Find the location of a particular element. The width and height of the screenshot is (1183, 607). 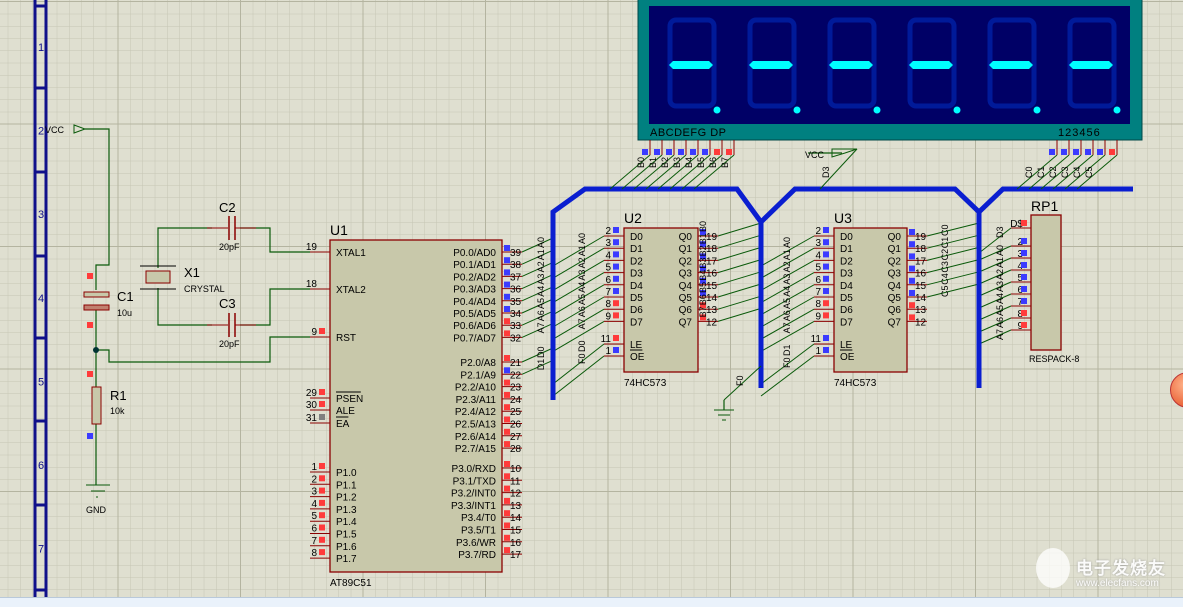

pin-name: P3.7/RD is located at coordinates (477, 555).